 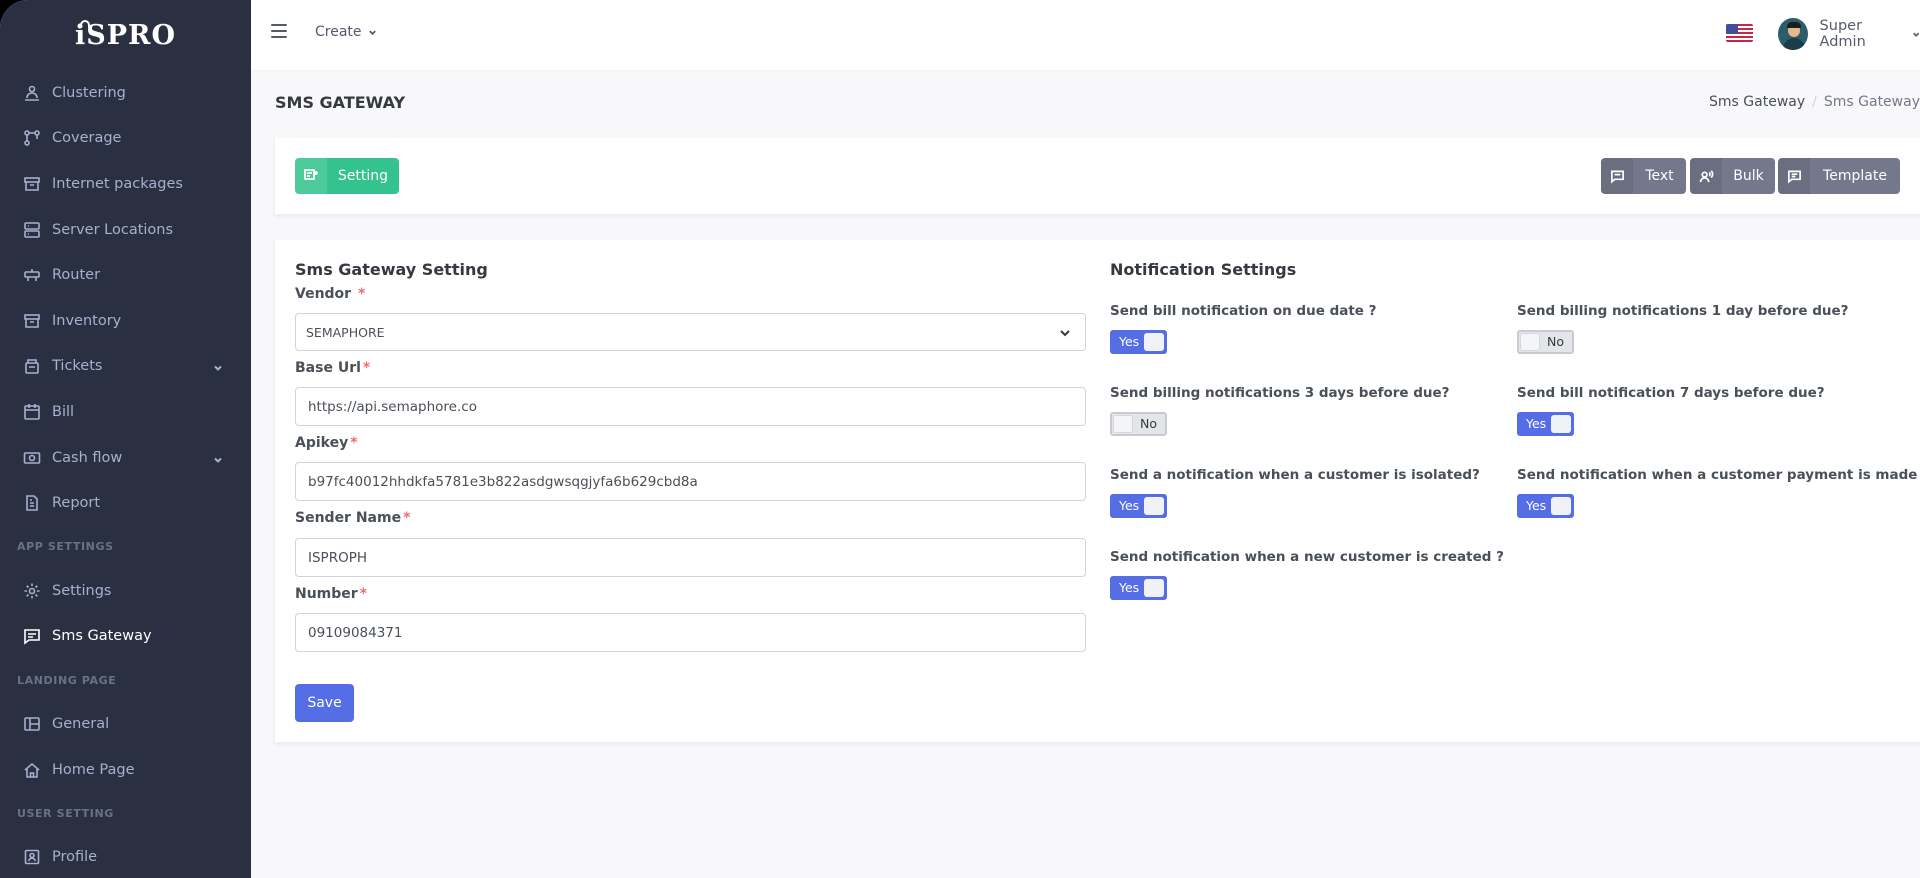 I want to click on setting-button: Setting, so click(x=347, y=176).